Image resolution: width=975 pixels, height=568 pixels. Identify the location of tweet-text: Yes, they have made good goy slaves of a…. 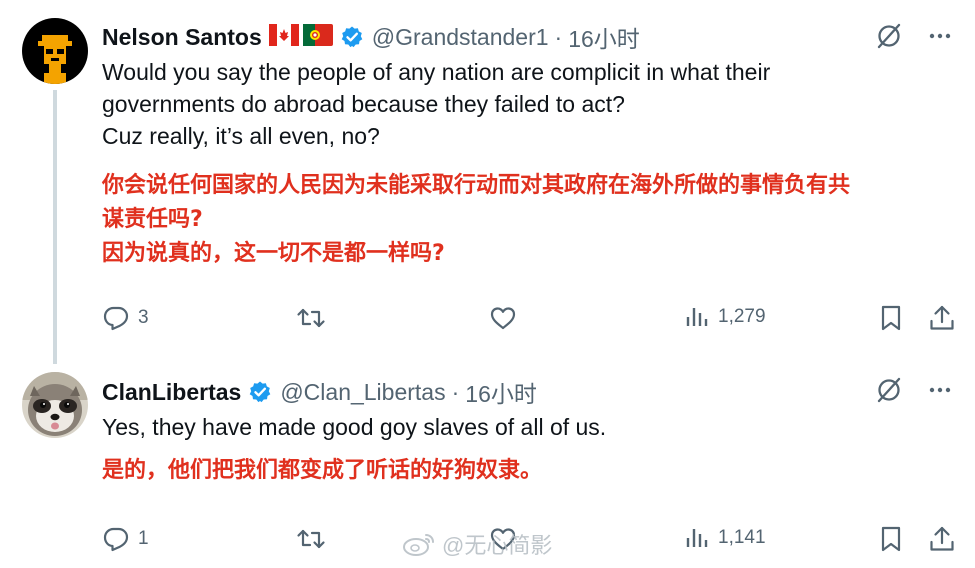
(527, 427).